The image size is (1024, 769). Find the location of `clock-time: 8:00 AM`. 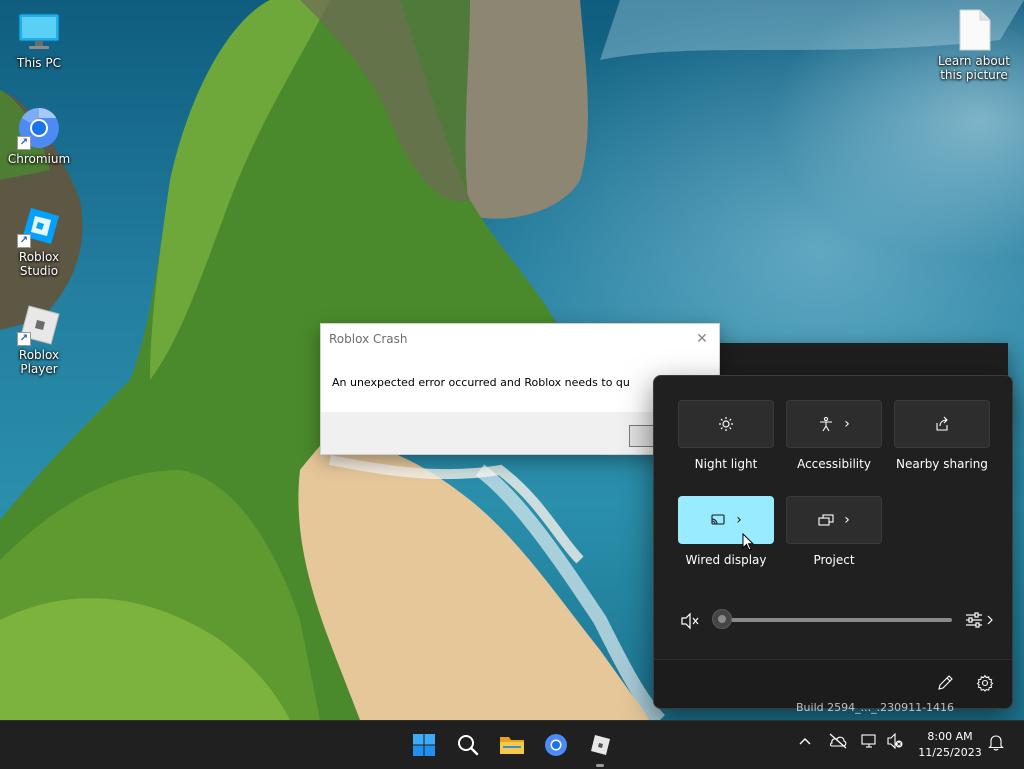

clock-time: 8:00 AM is located at coordinates (950, 736).